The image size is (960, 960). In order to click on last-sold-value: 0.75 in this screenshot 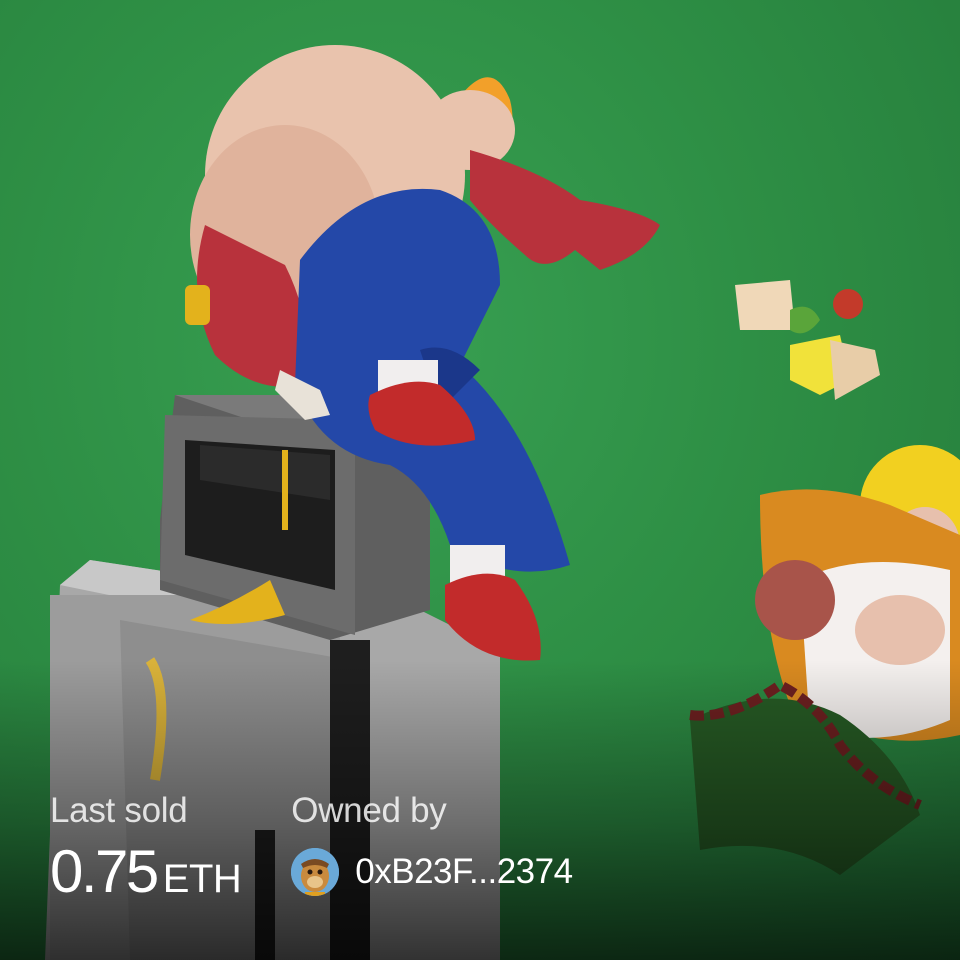, I will do `click(104, 871)`.